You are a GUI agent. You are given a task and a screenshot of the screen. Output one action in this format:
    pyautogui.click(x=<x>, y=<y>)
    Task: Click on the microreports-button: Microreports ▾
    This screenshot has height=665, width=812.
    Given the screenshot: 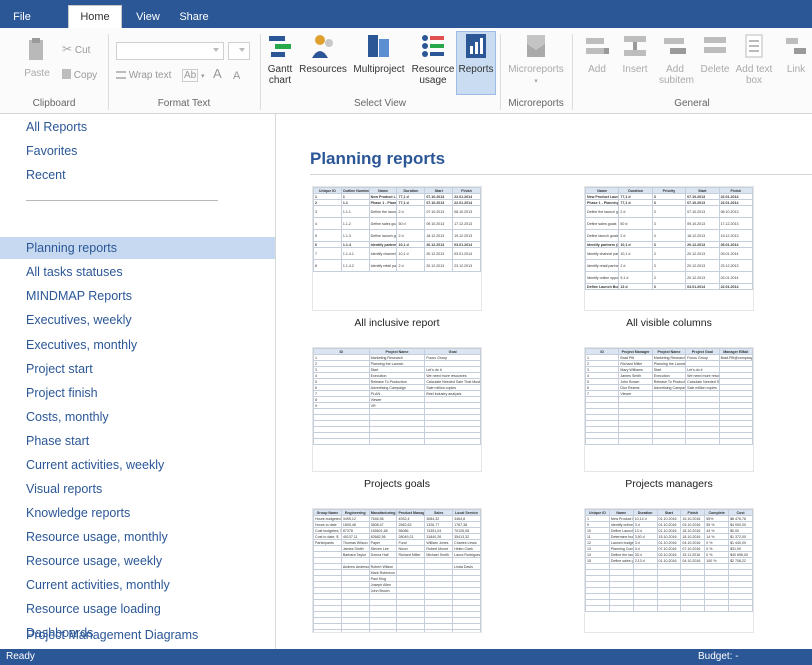 What is the action you would take?
    pyautogui.click(x=536, y=59)
    